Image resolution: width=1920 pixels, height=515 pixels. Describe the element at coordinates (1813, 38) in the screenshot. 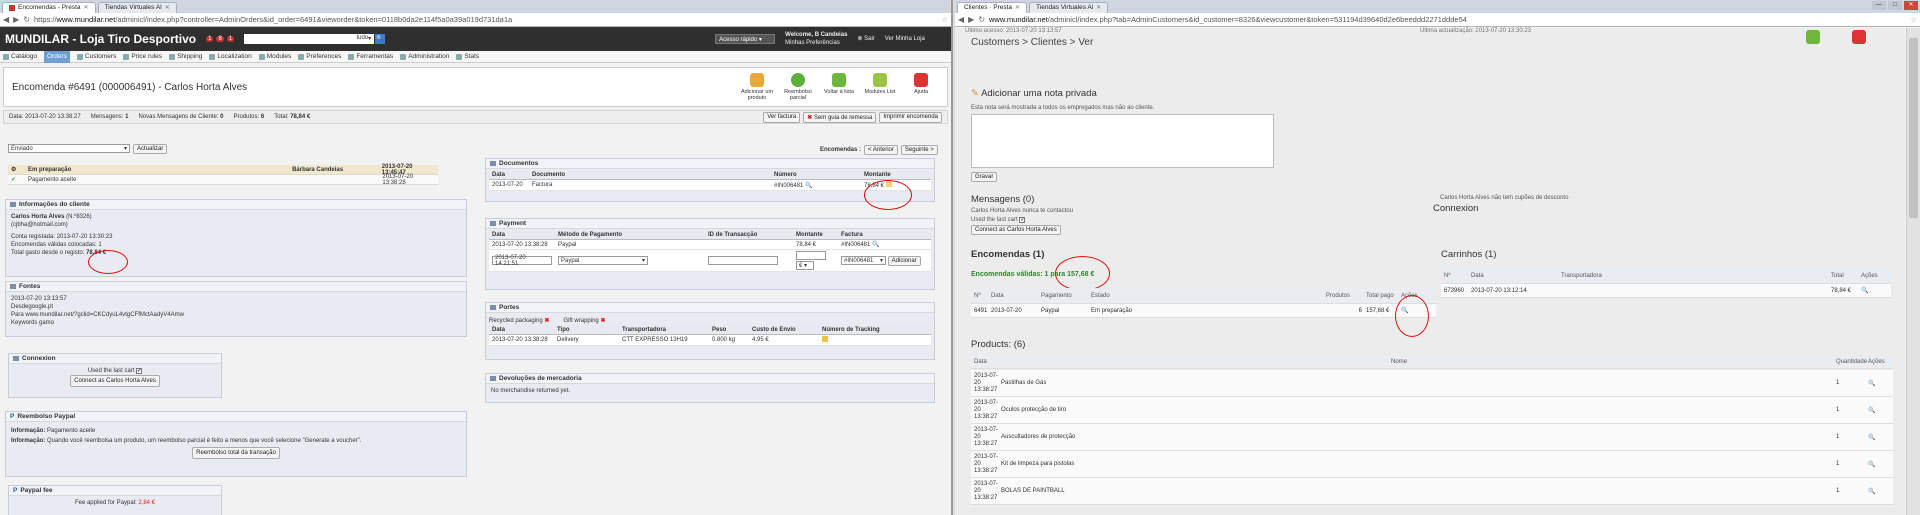

I see `back-to-list-button` at that location.